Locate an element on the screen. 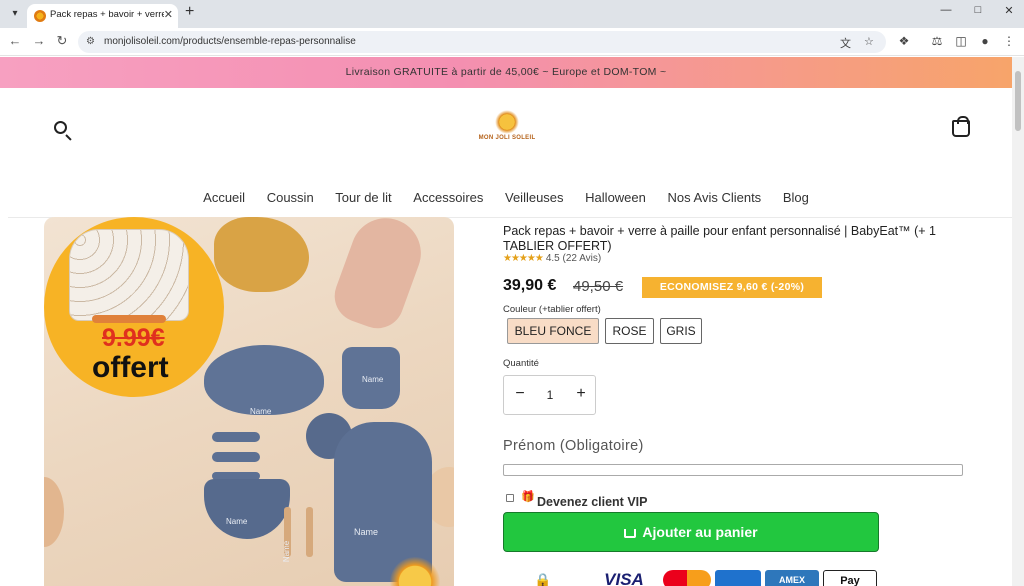 This screenshot has height=586, width=1024. bookmark-star-icon: ☆ is located at coordinates (869, 41).